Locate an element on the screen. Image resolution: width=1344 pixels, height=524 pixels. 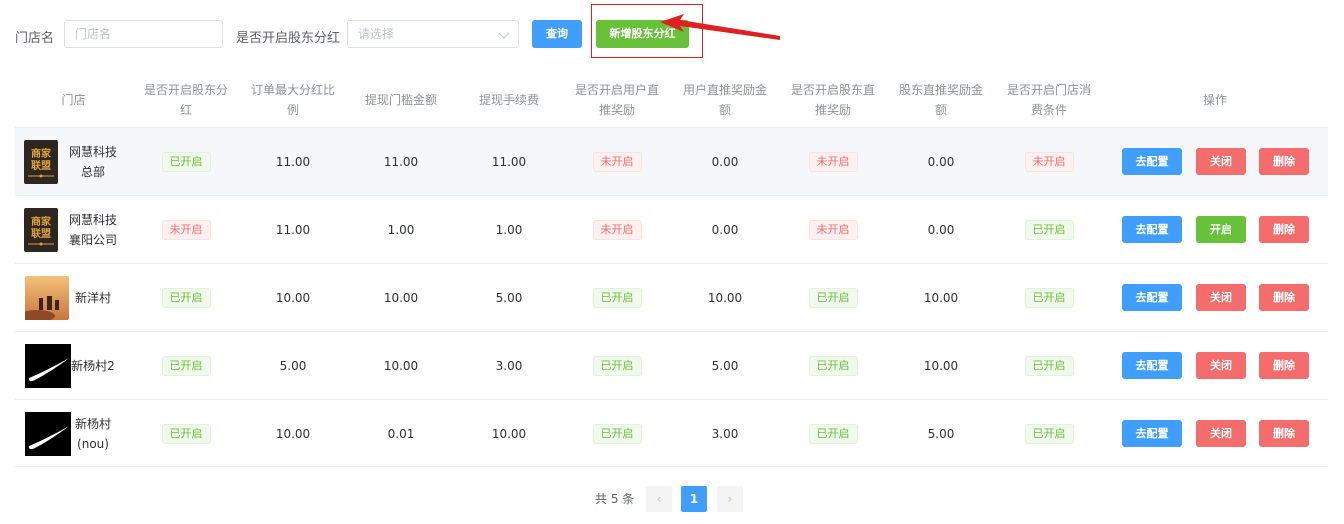
cell-holder-referral: 未开启 is located at coordinates (833, 229).